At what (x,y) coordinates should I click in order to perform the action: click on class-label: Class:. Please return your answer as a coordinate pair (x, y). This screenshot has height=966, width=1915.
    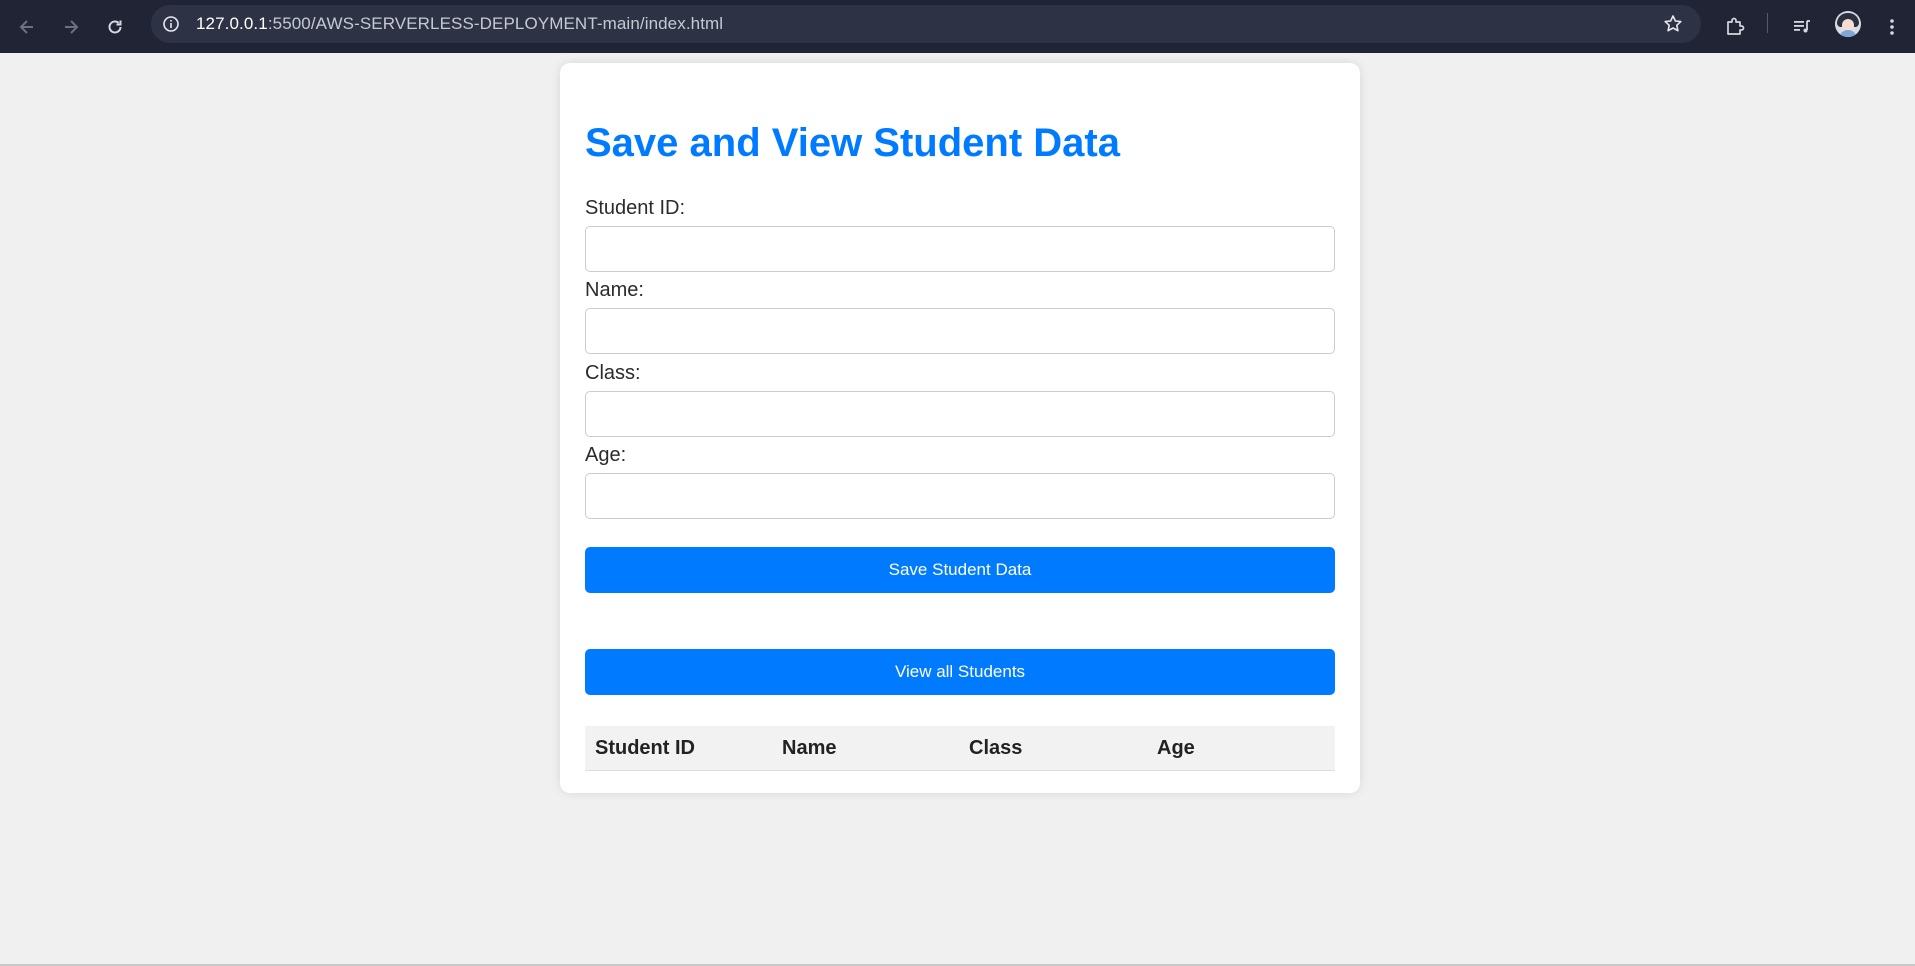
    Looking at the image, I should click on (613, 373).